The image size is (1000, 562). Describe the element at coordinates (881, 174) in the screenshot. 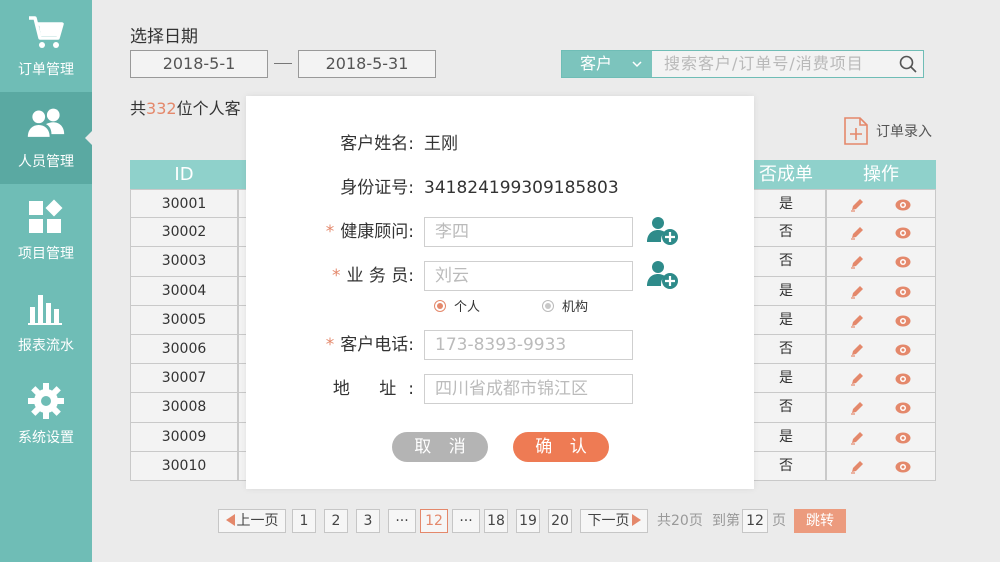

I see `header-actions: 操作` at that location.